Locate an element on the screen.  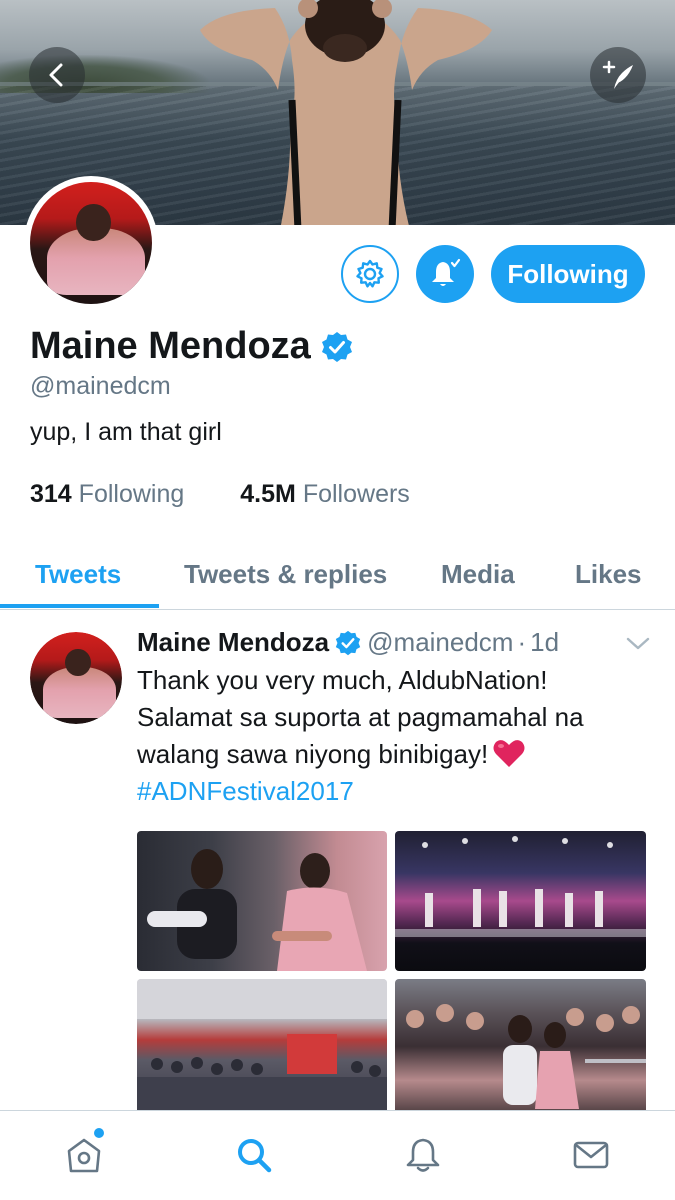
following-button: Following is located at coordinates (568, 274).